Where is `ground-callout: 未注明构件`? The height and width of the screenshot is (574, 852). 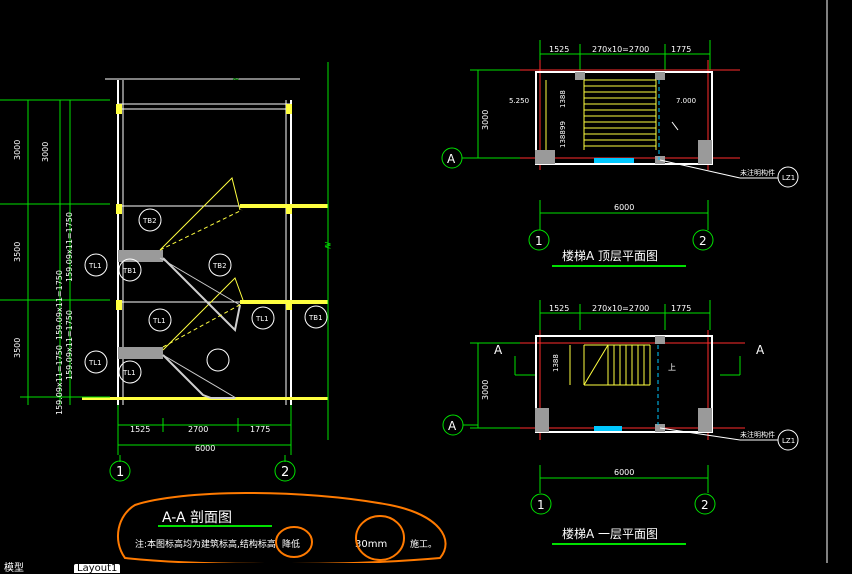
ground-callout: 未注明构件 is located at coordinates (757, 434).